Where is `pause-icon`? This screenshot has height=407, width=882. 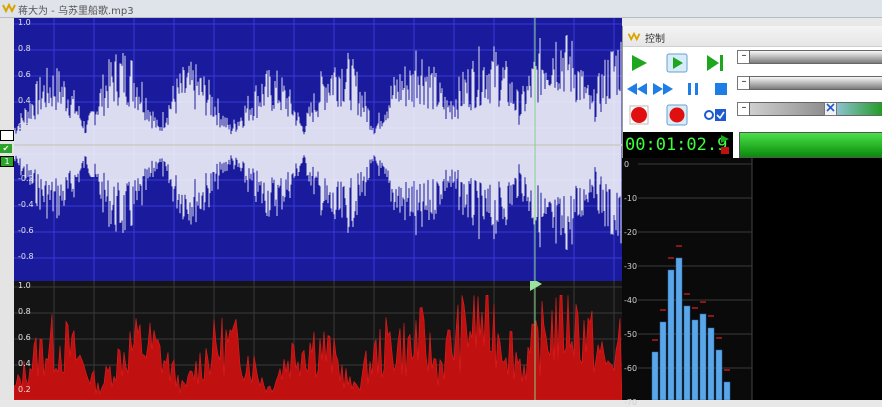 pause-icon is located at coordinates (693, 89).